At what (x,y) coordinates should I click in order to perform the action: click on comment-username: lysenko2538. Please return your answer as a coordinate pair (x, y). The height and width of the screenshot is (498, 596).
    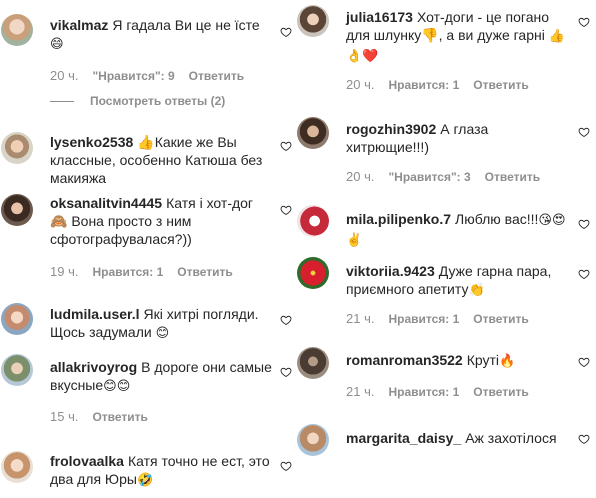
    Looking at the image, I should click on (91, 142).